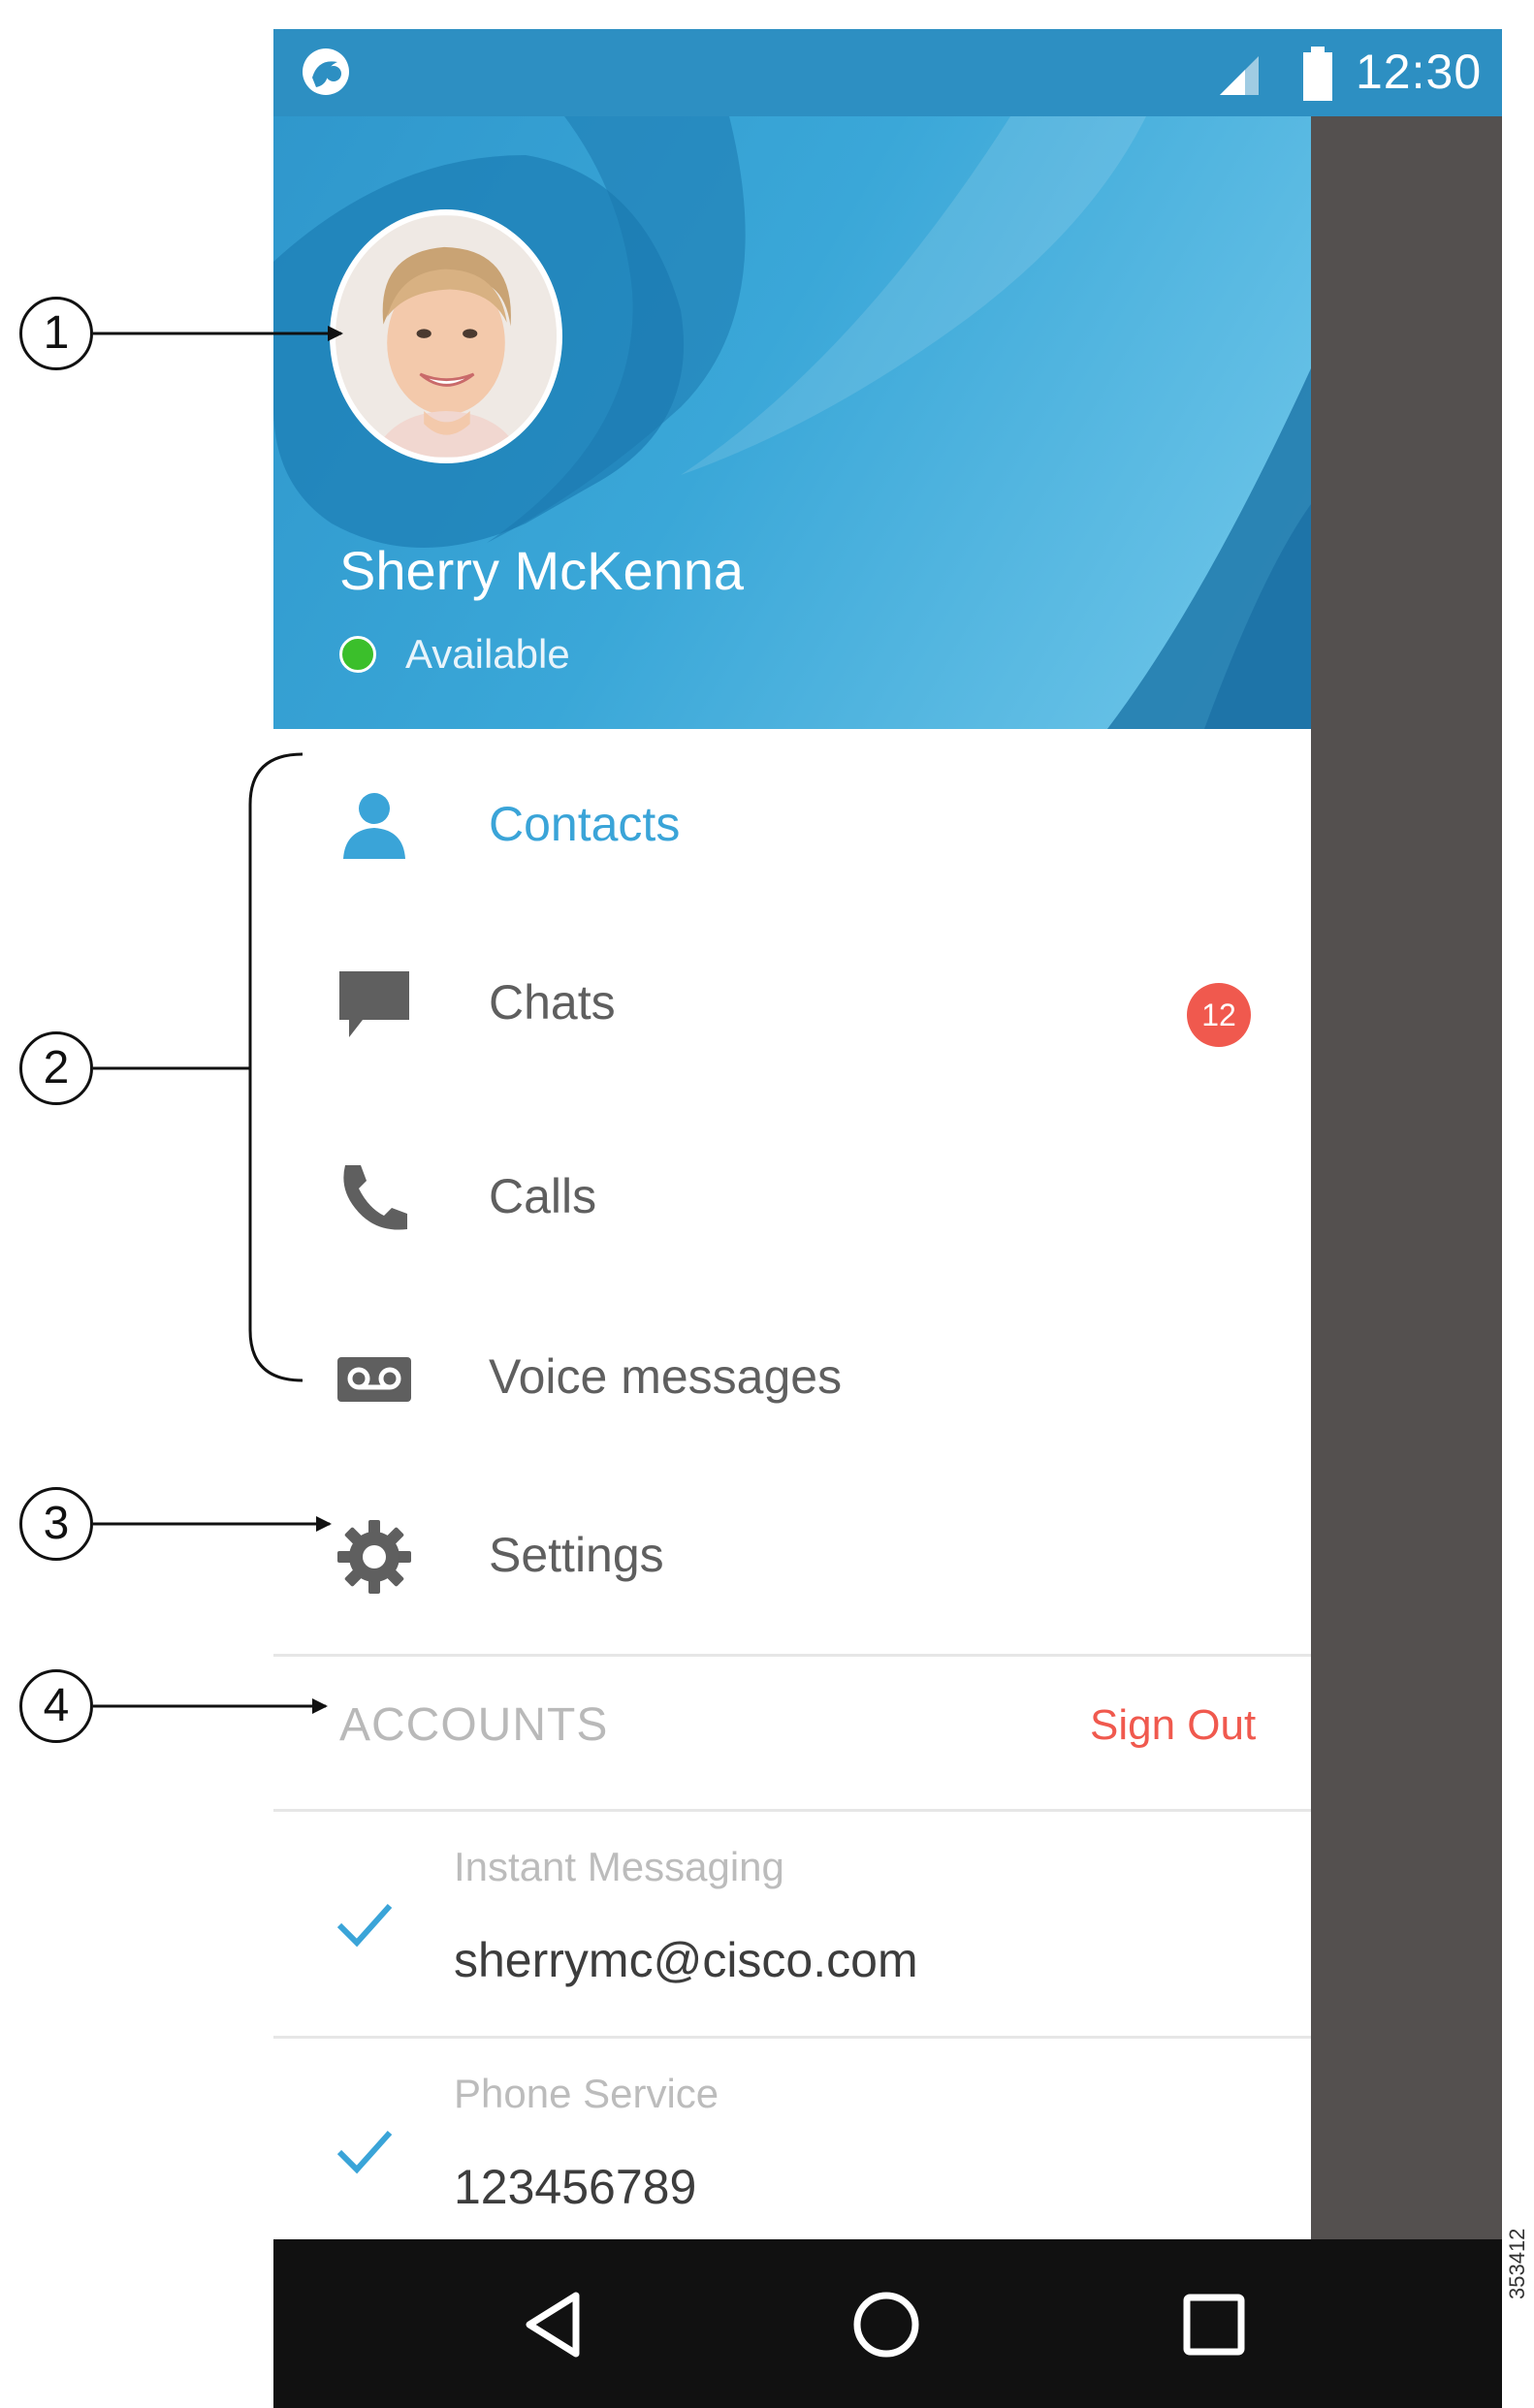  Describe the element at coordinates (374, 826) in the screenshot. I see `person-icon` at that location.